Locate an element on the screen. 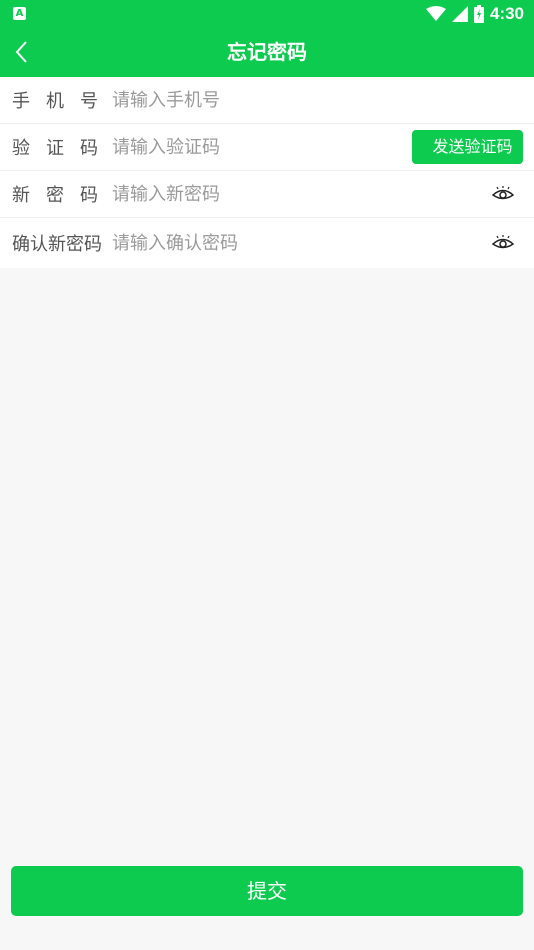 The height and width of the screenshot is (950, 534). code-label: 验证码 is located at coordinates (56, 147).